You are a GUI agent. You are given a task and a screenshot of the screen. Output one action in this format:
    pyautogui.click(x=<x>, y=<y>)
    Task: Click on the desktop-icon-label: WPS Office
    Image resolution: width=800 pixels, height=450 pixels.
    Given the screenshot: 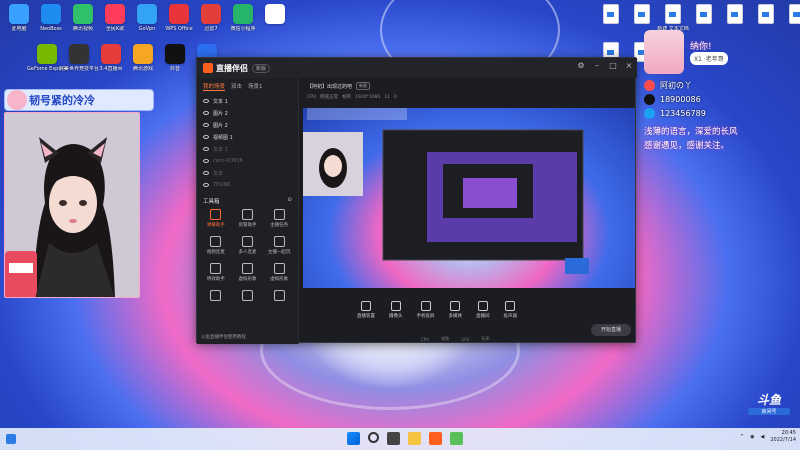 What is the action you would take?
    pyautogui.click(x=179, y=29)
    